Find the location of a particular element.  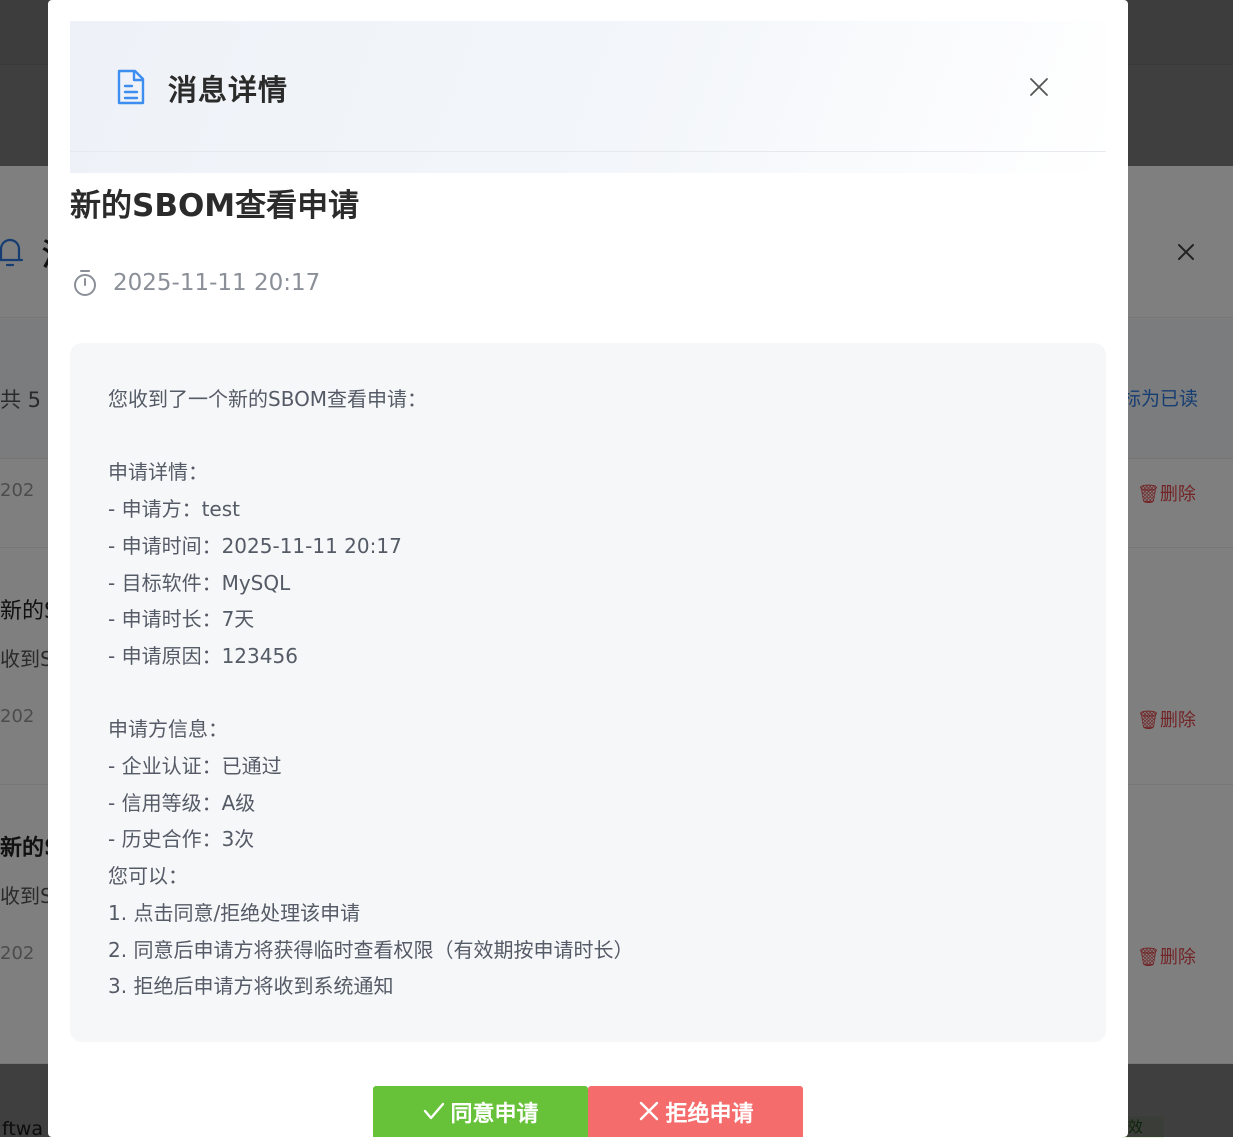

reject-button: 拒绝申请 is located at coordinates (695, 1111).